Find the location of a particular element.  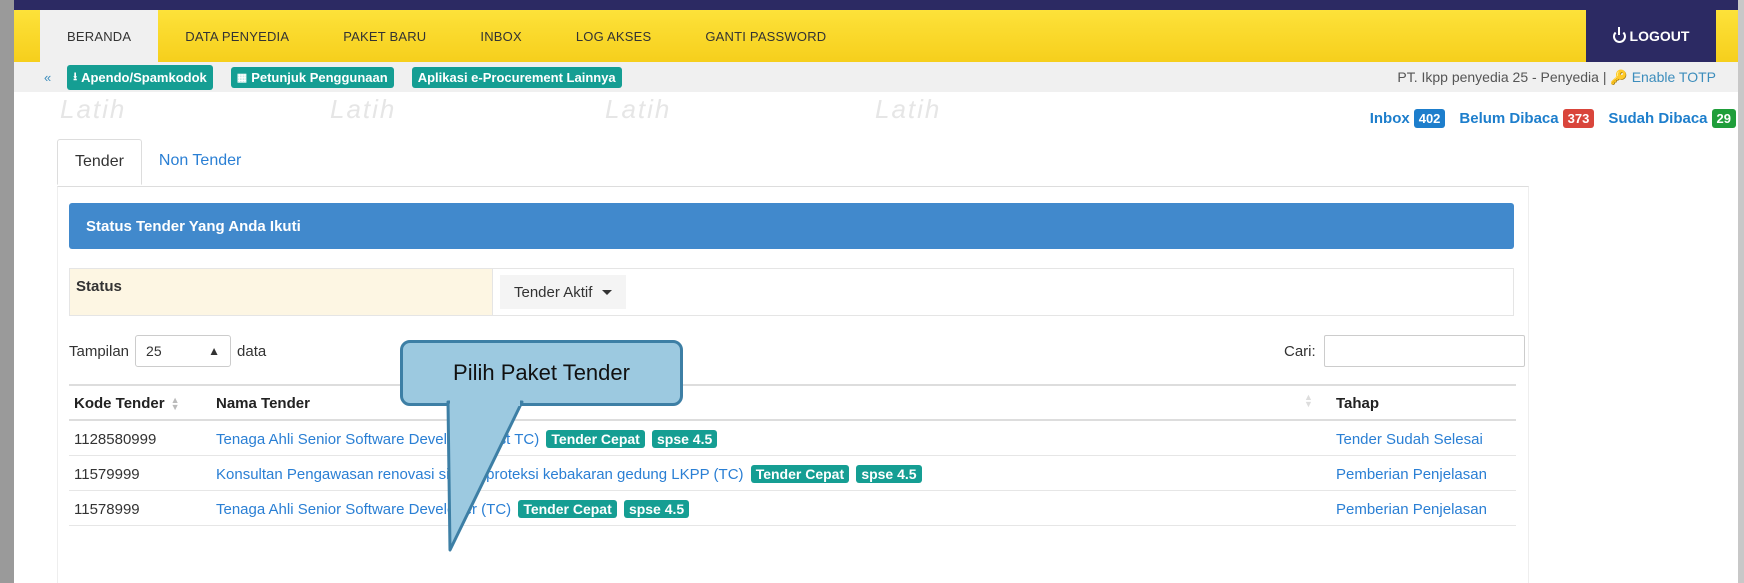

tahap-link: Tender Sudah Selesai is located at coordinates (1409, 439).